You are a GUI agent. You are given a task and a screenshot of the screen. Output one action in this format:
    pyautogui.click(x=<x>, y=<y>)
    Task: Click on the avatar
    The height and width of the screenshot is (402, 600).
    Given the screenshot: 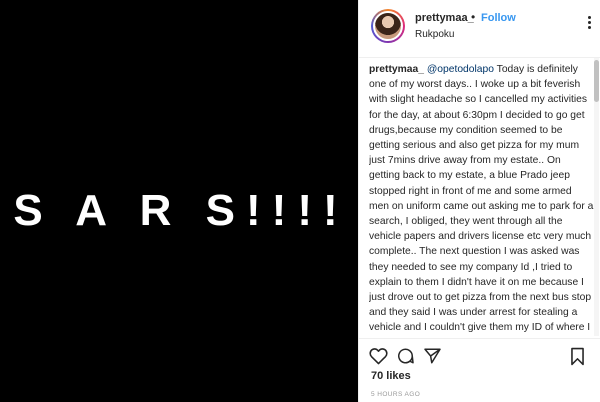 What is the action you would take?
    pyautogui.click(x=388, y=26)
    